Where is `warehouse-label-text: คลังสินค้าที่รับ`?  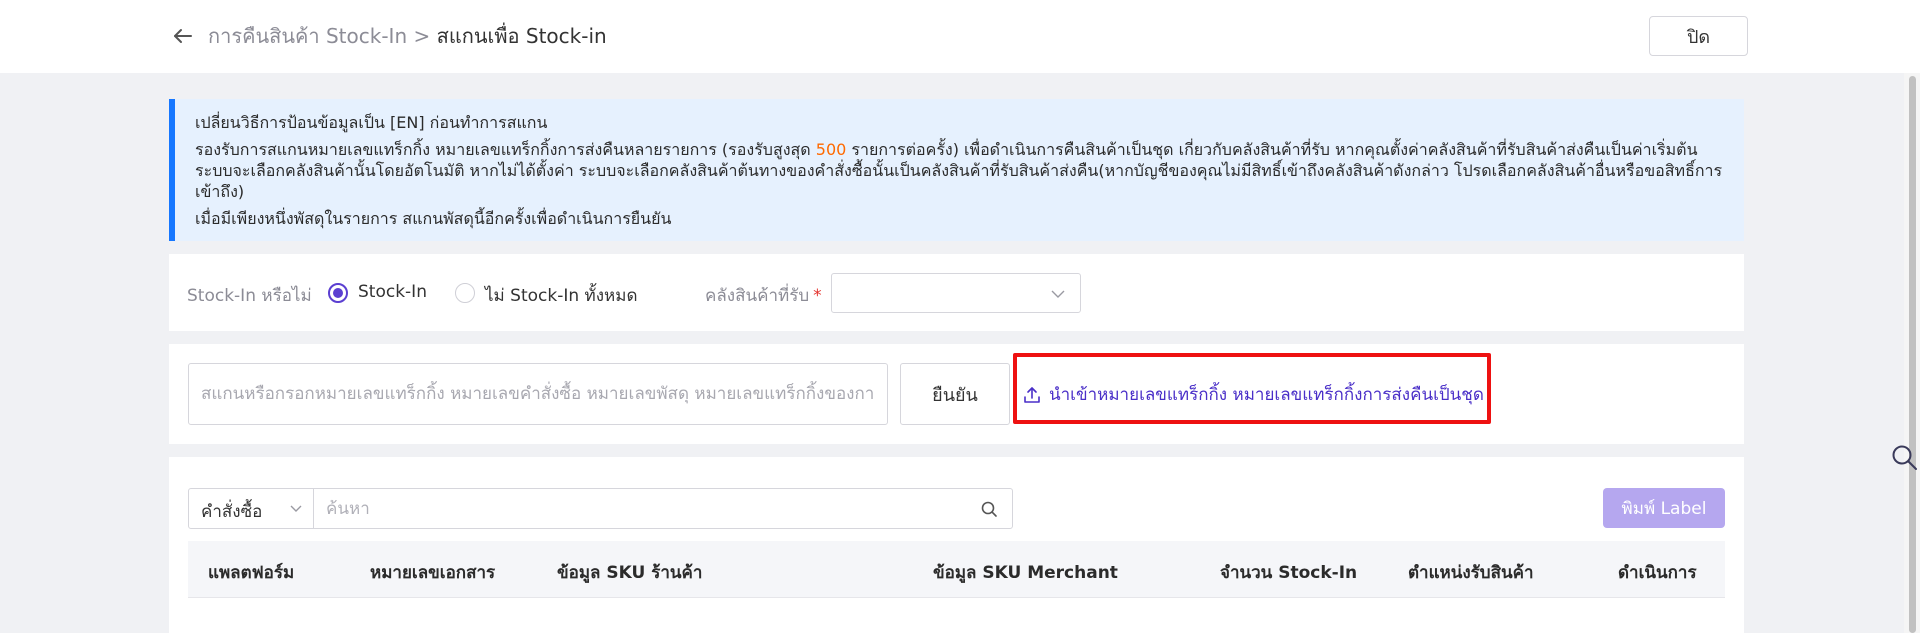
warehouse-label-text: คลังสินค้าที่รับ is located at coordinates (757, 296).